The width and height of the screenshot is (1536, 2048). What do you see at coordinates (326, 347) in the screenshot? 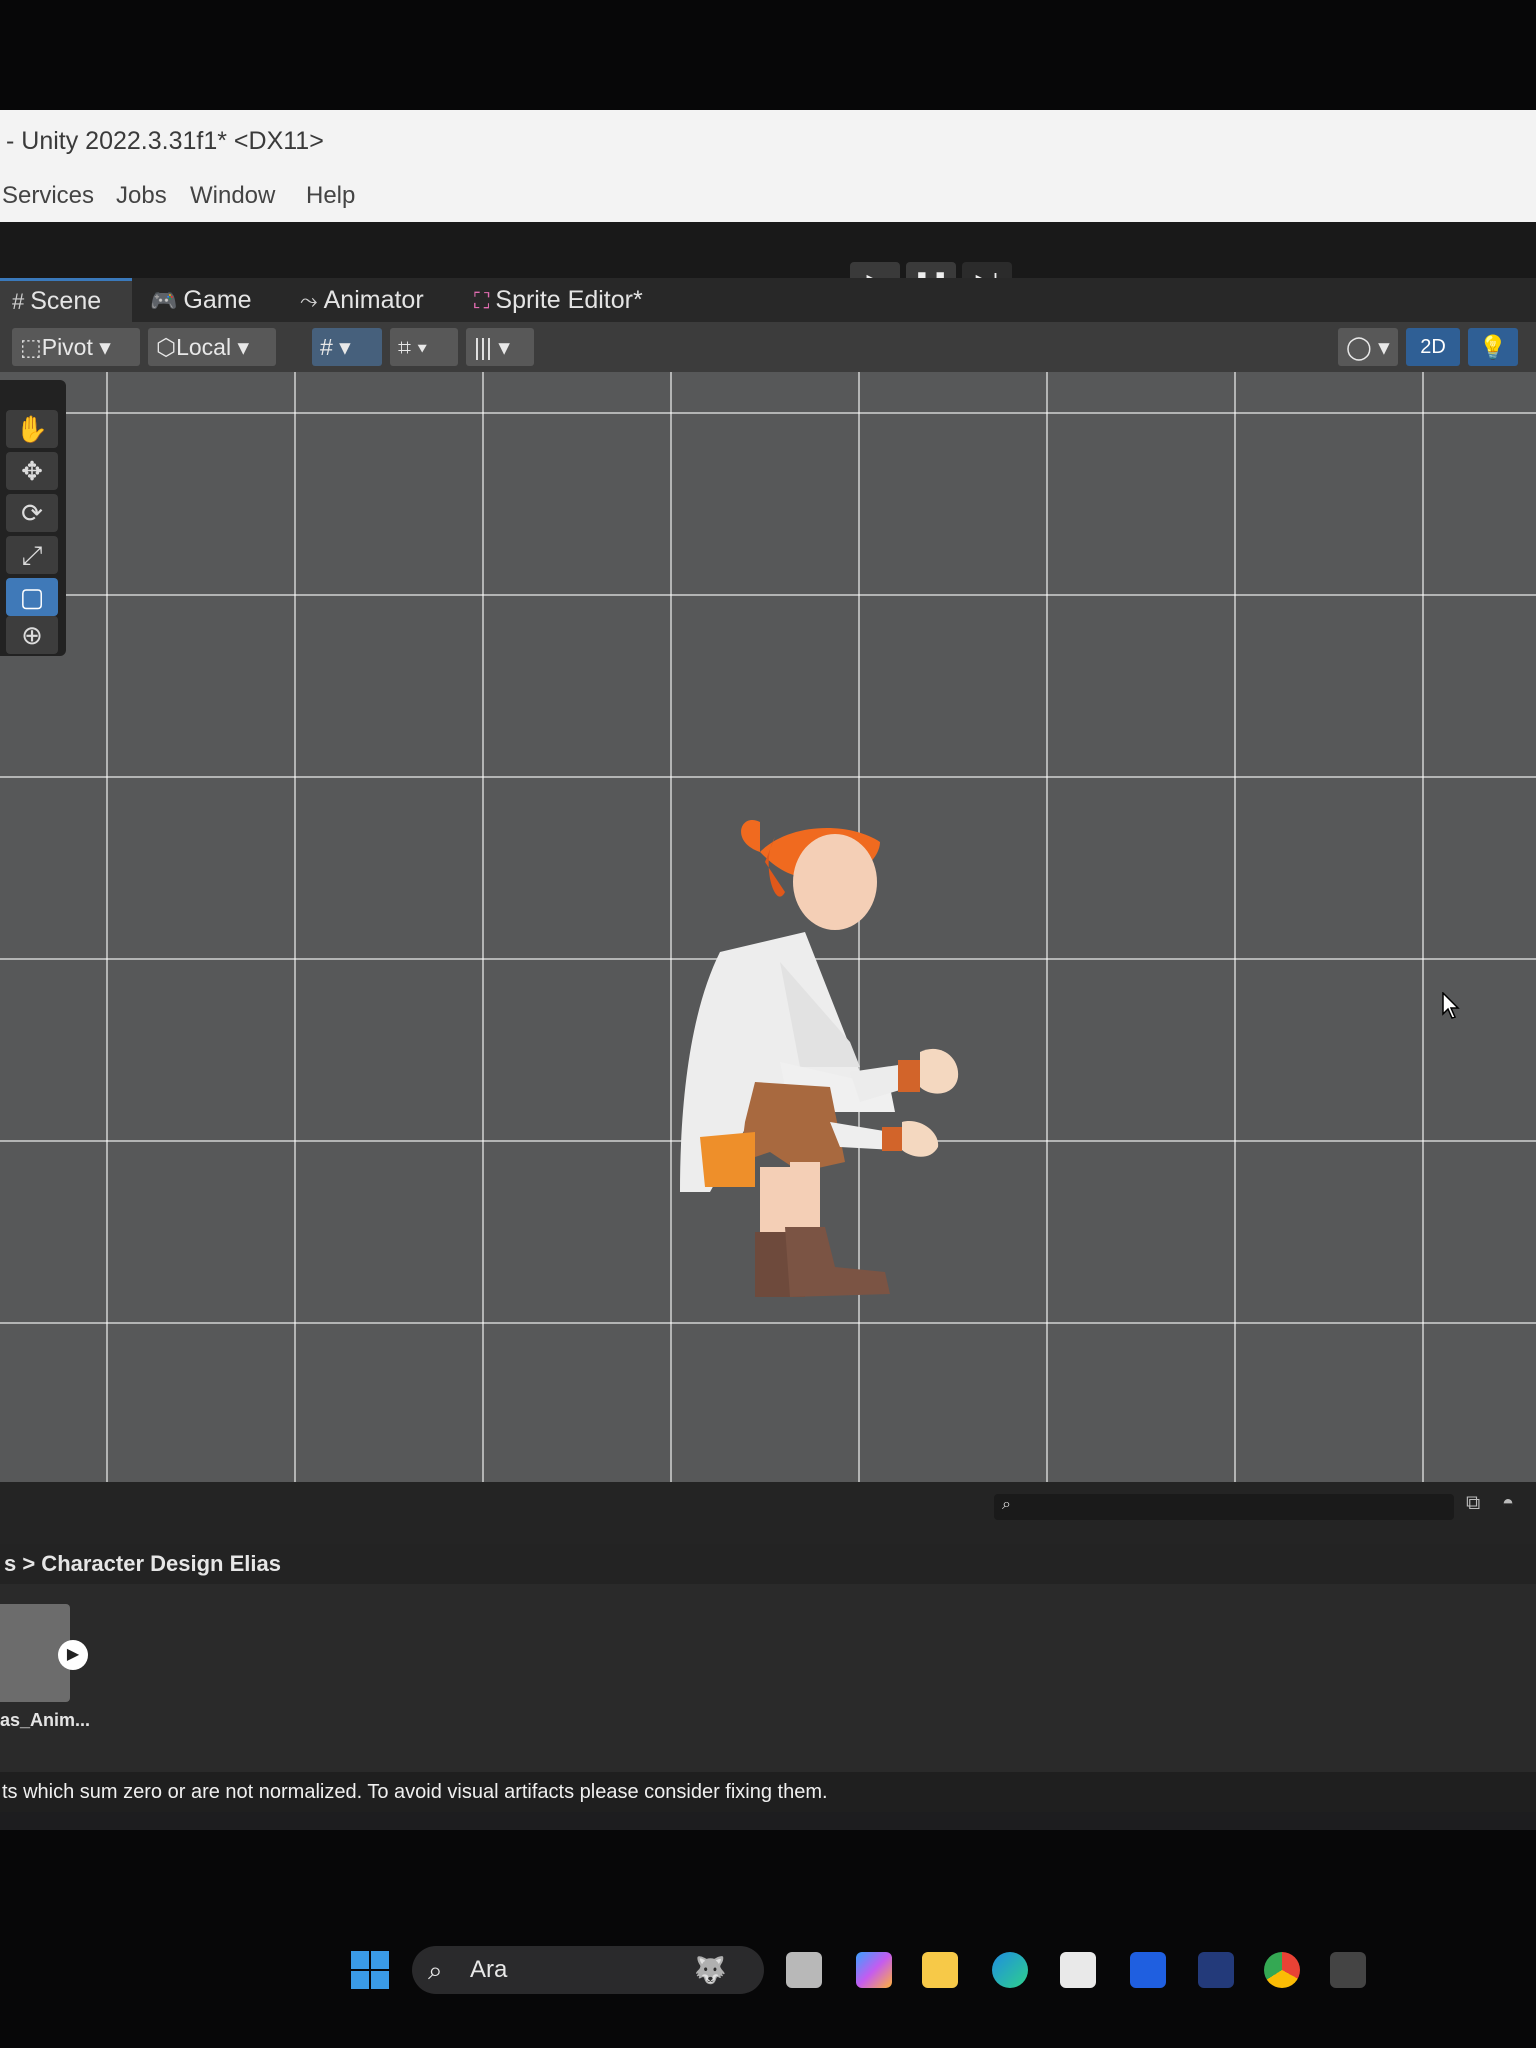
I see `grid-snap-icon: #` at bounding box center [326, 347].